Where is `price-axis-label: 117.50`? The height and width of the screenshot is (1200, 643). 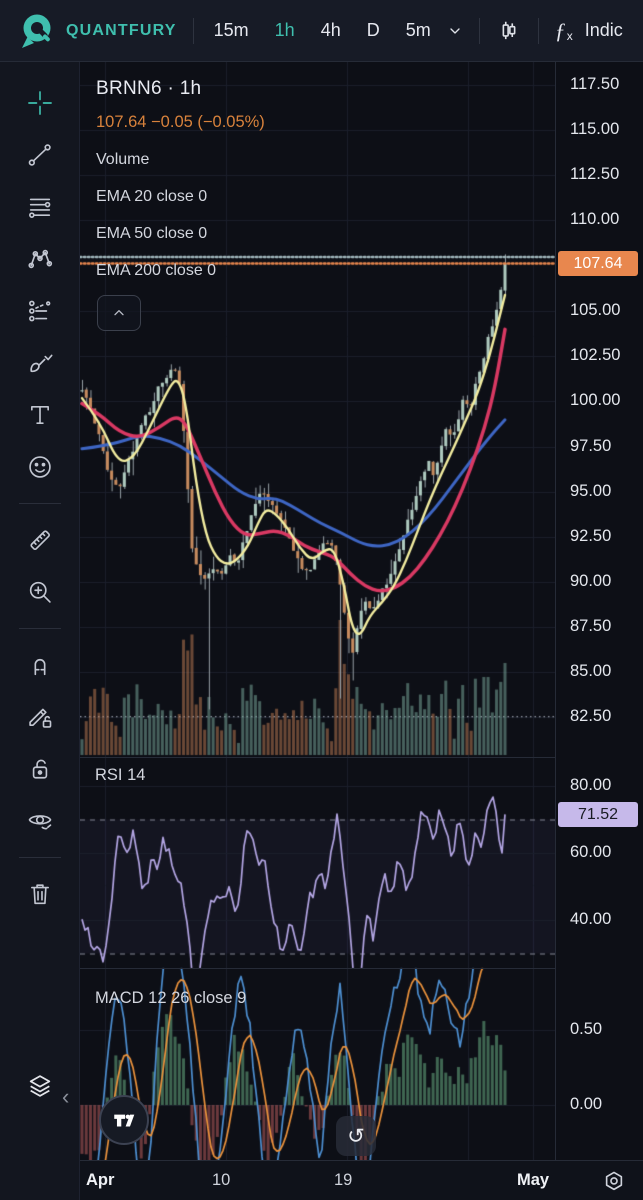 price-axis-label: 117.50 is located at coordinates (595, 84).